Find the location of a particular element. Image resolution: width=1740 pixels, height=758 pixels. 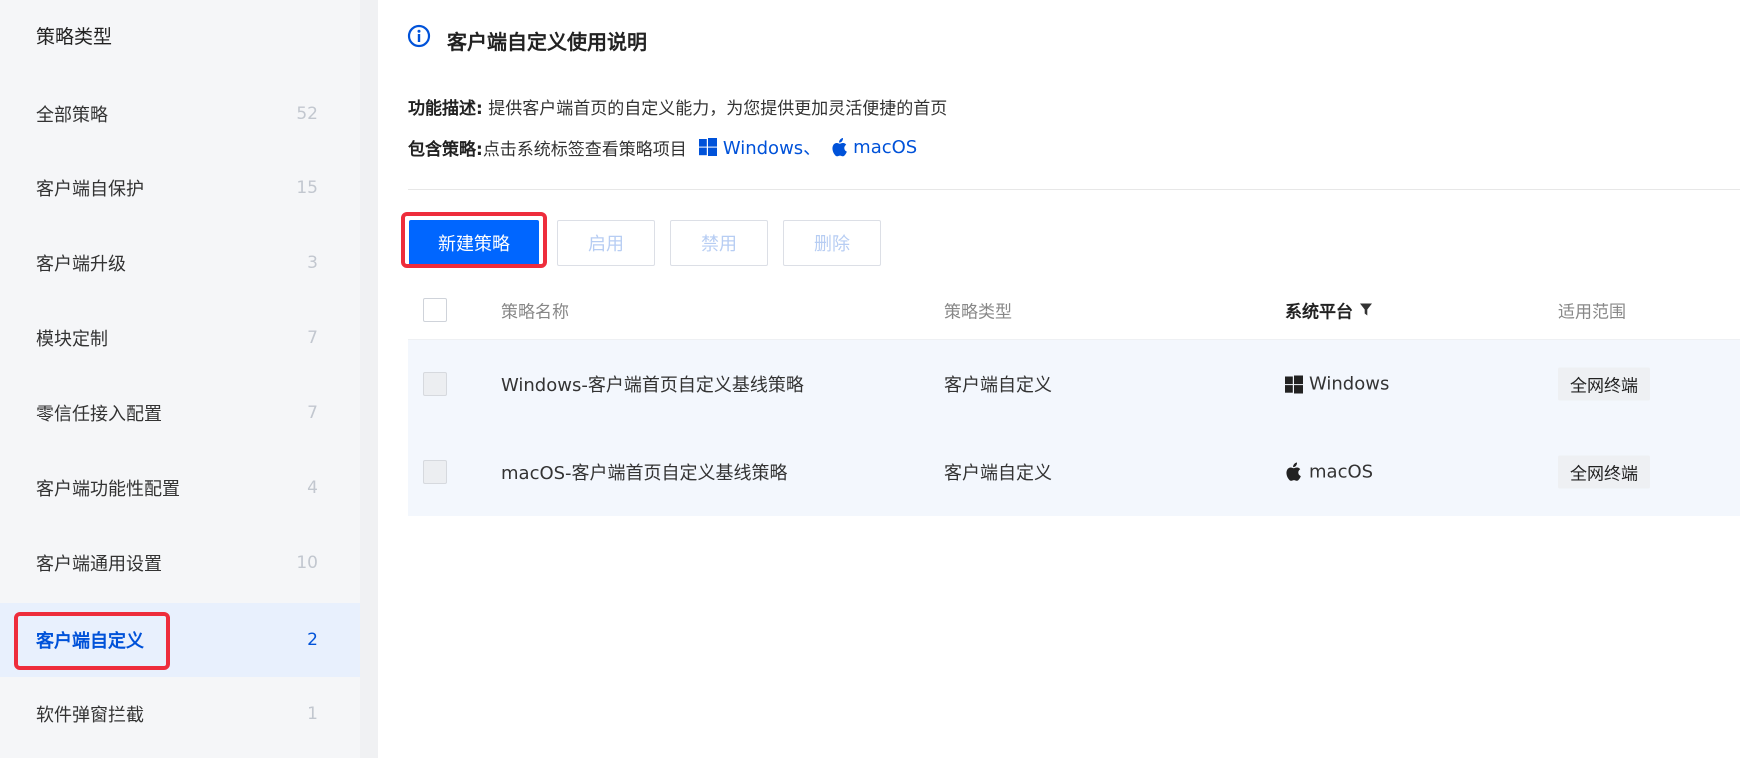

row-platform: macOS is located at coordinates (1329, 472).